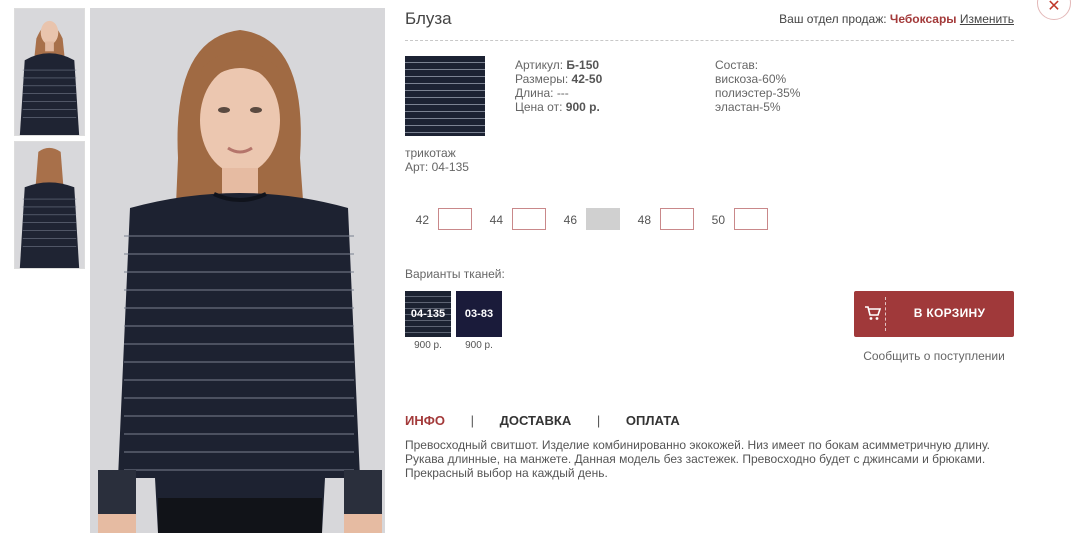 This screenshot has width=1085, height=549. I want to click on model-back-image, so click(49, 205).